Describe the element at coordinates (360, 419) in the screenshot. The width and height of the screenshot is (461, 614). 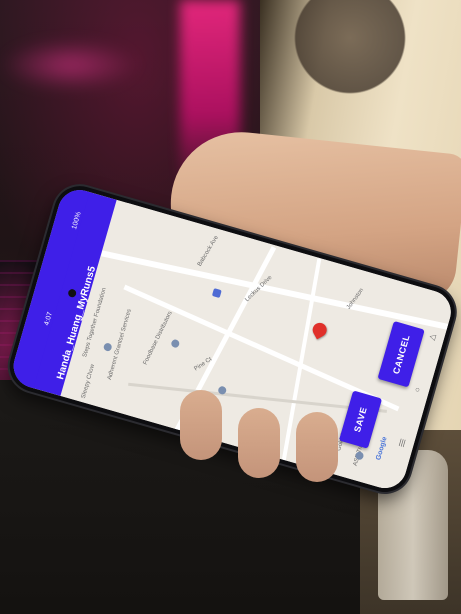
I see `save-button-label: SAVE` at that location.